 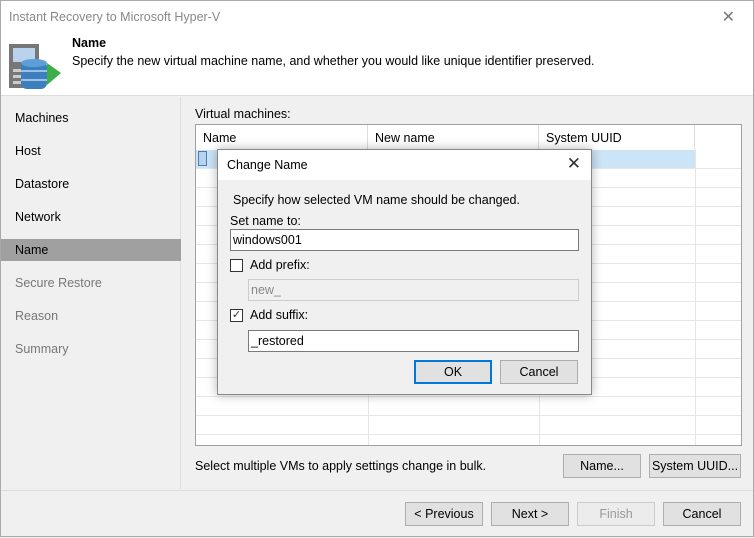 What do you see at coordinates (444, 514) in the screenshot?
I see `previous-button: < Previous` at bounding box center [444, 514].